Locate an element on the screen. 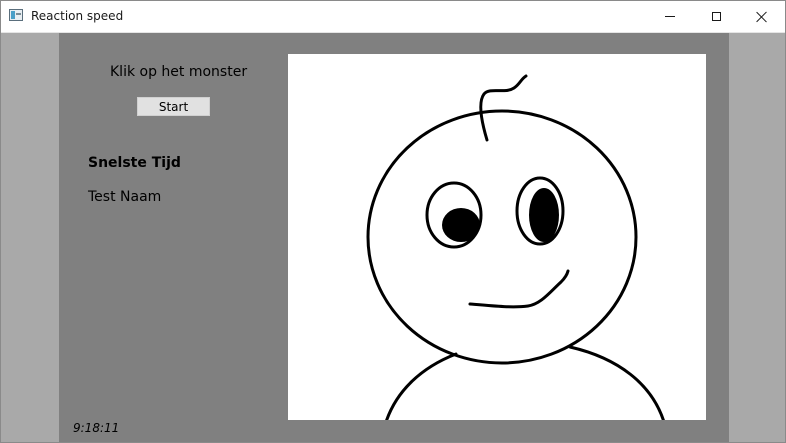 The image size is (786, 443). monster-mouth is located at coordinates (519, 289).